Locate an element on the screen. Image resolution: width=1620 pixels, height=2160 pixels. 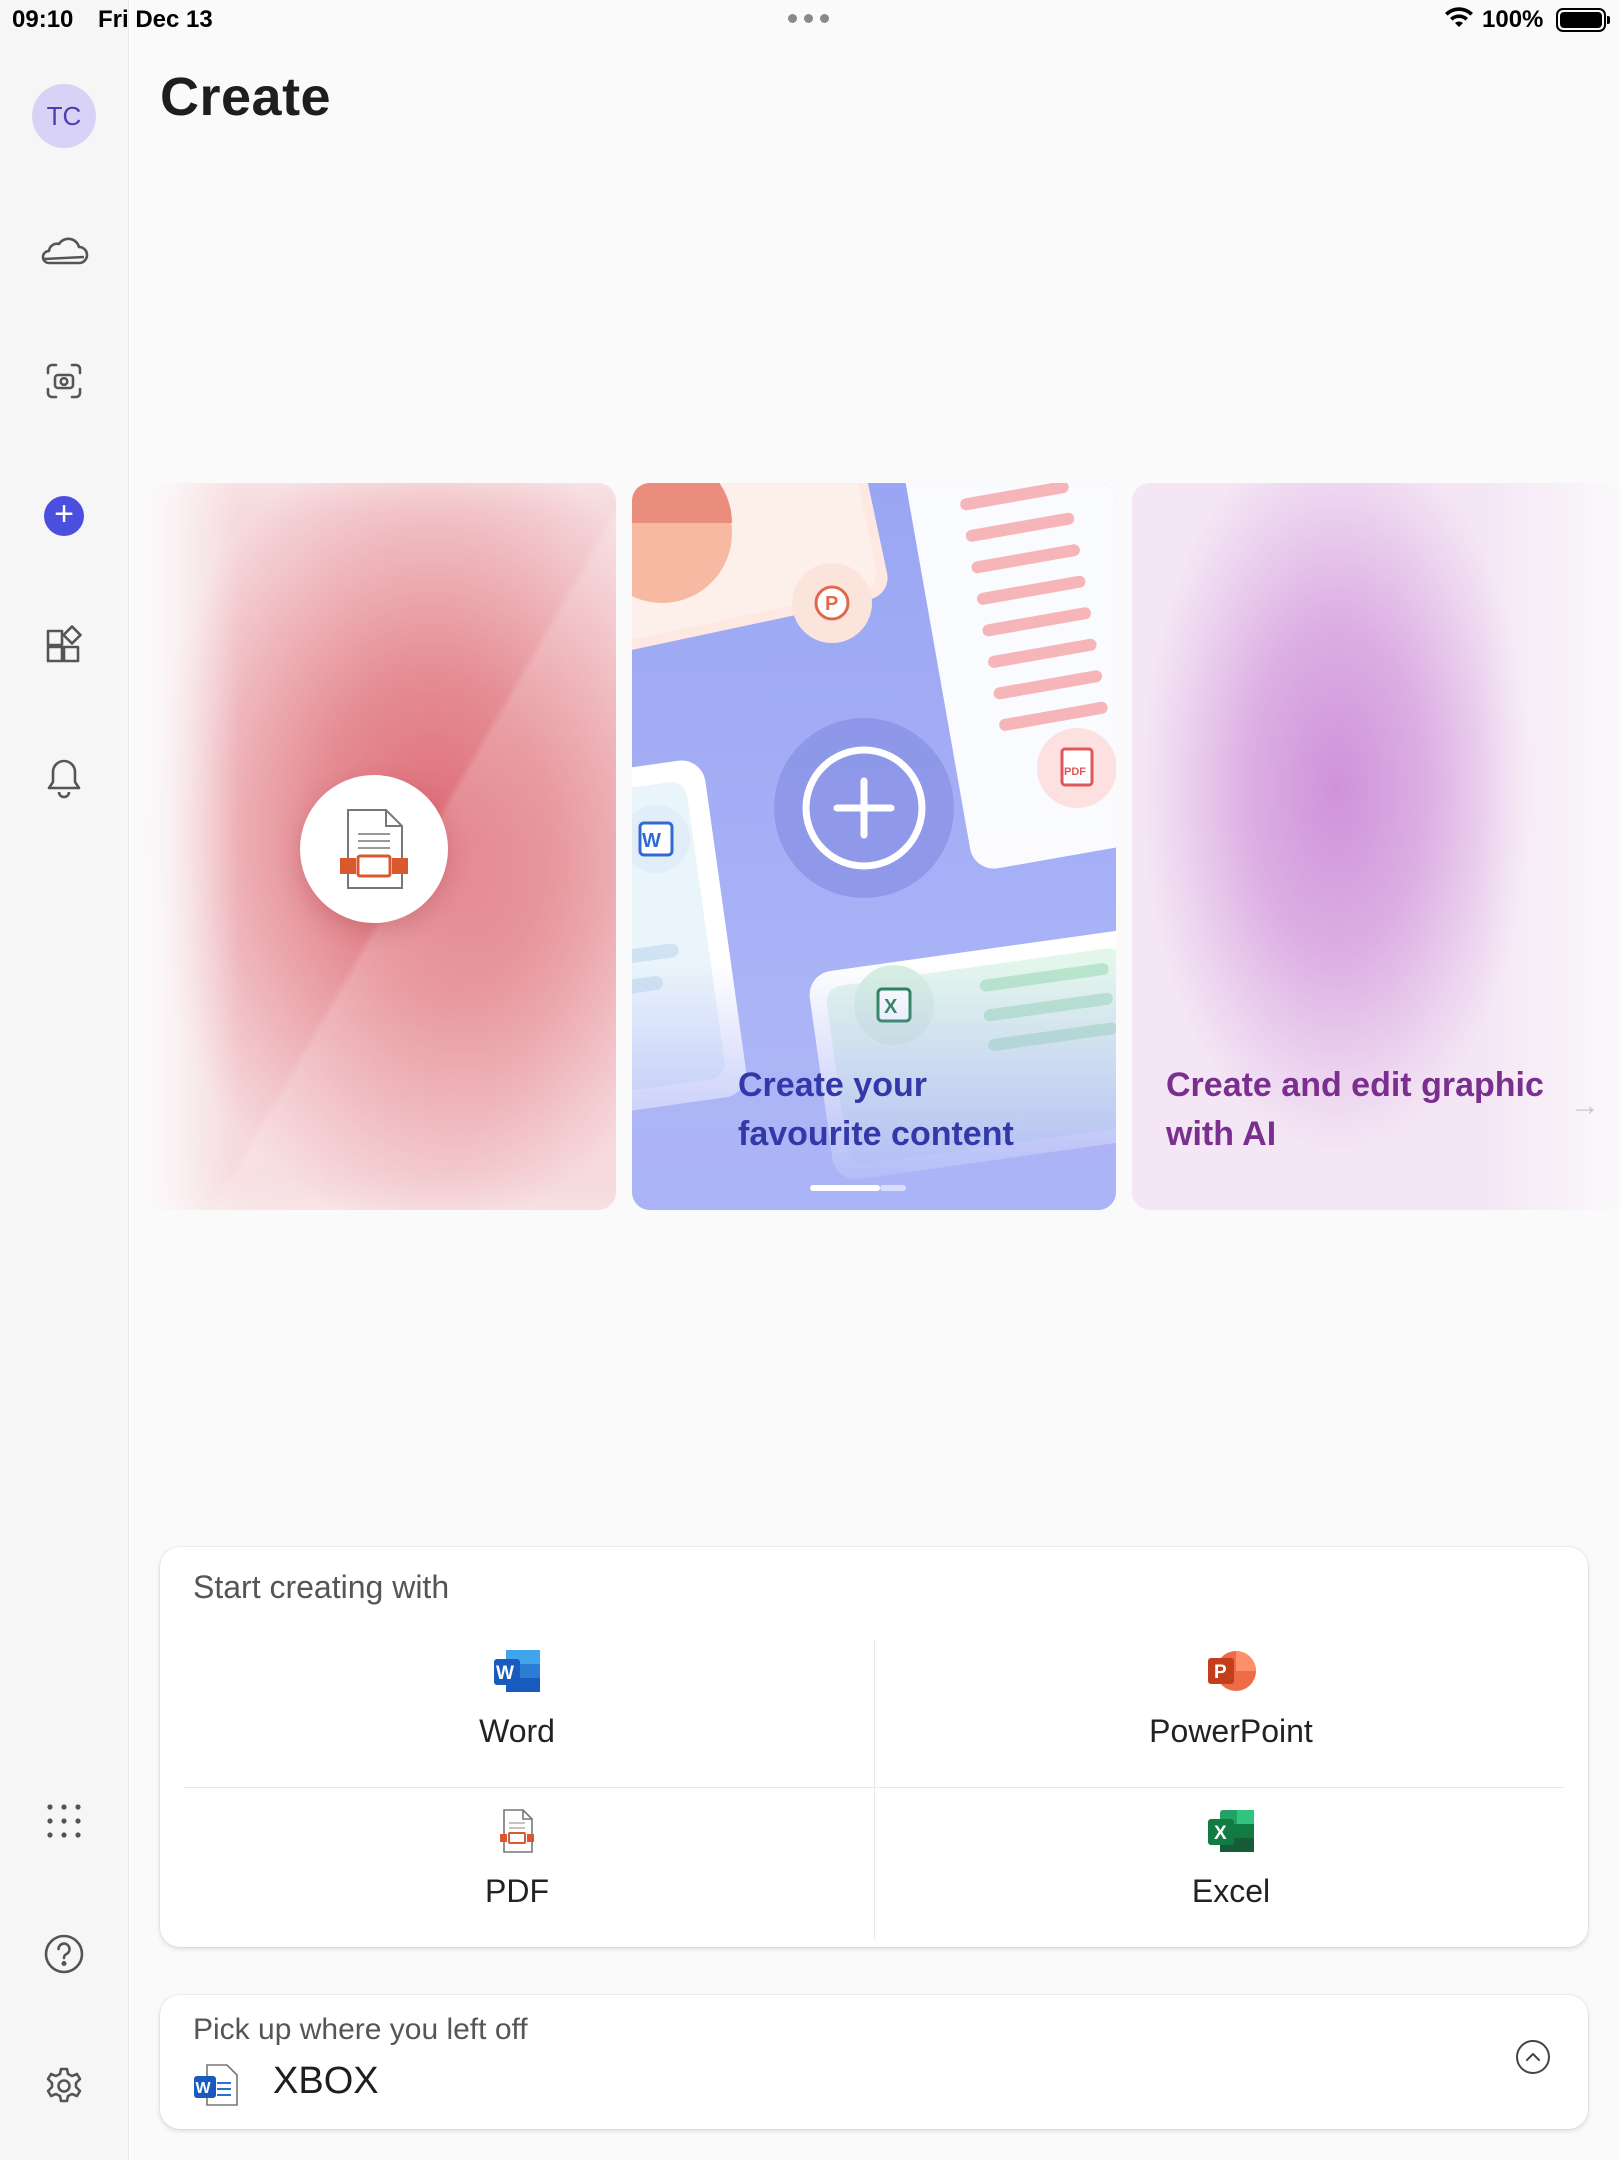
wifi-icon is located at coordinates (1459, 22).